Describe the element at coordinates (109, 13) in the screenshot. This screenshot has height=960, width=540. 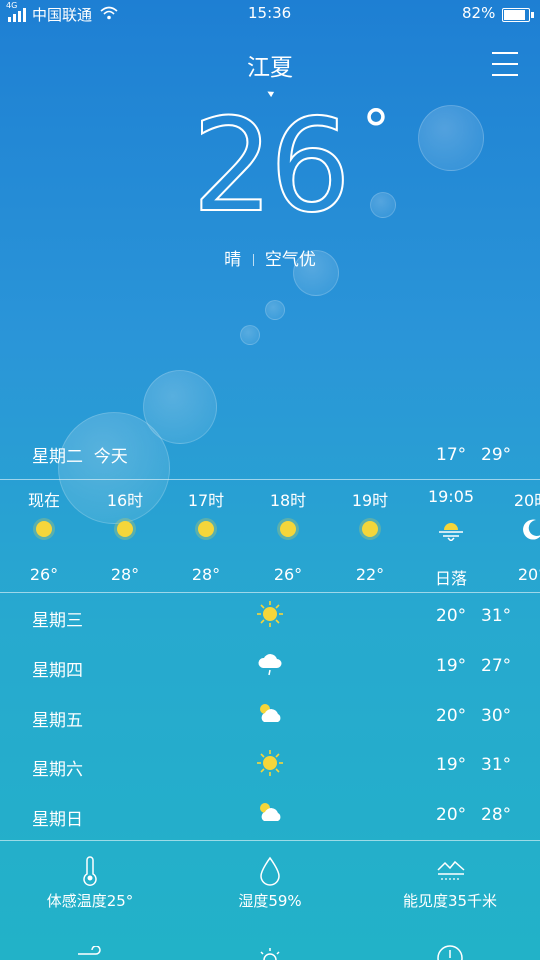
I see `wifi-icon` at that location.